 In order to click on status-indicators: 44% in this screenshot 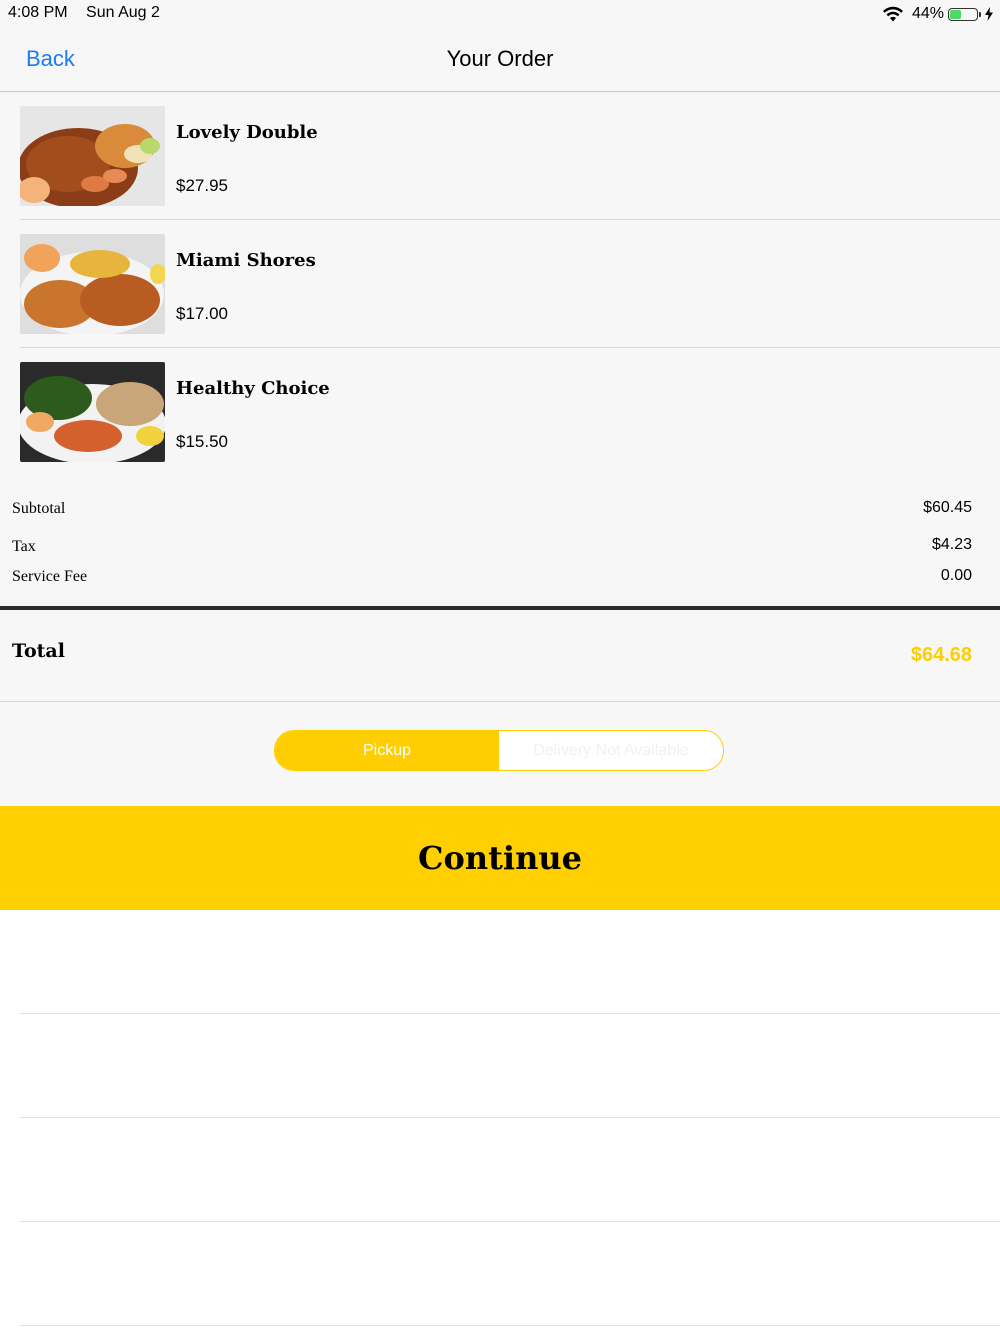, I will do `click(938, 14)`.